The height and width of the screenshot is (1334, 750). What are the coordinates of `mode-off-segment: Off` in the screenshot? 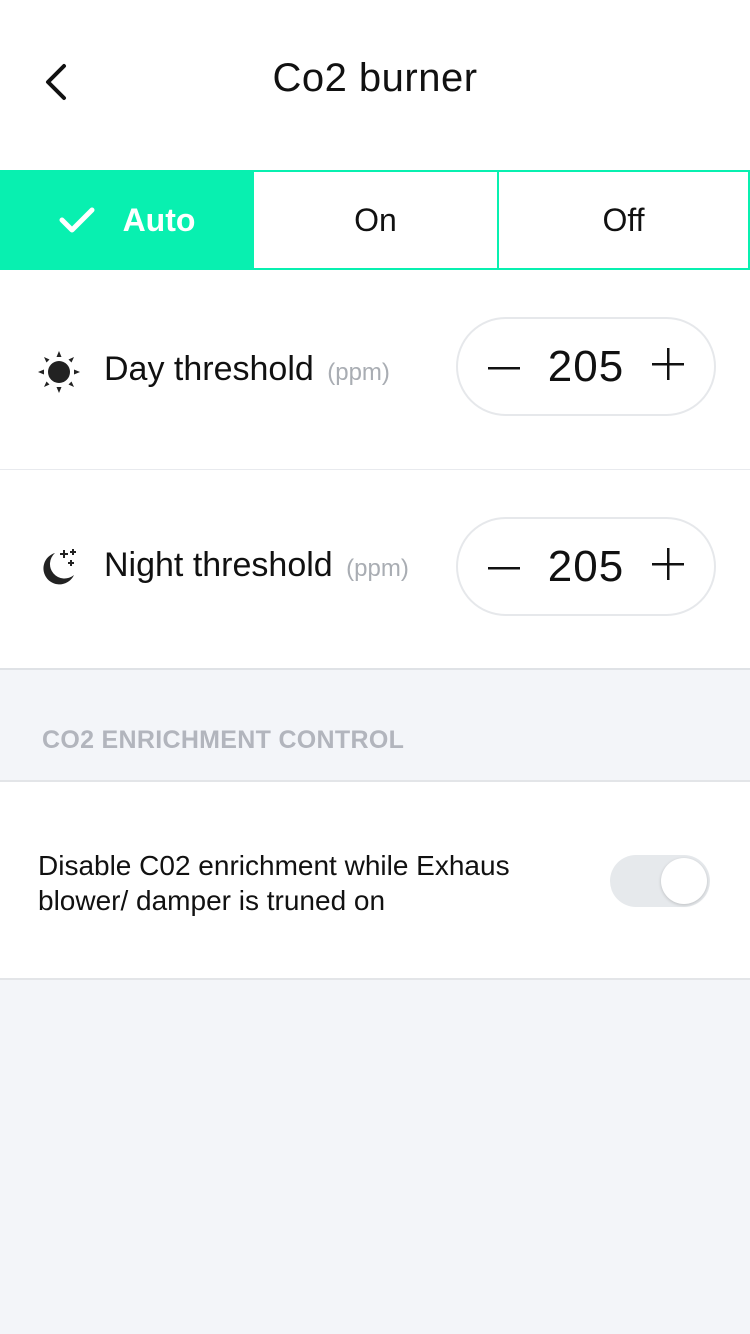 It's located at (624, 220).